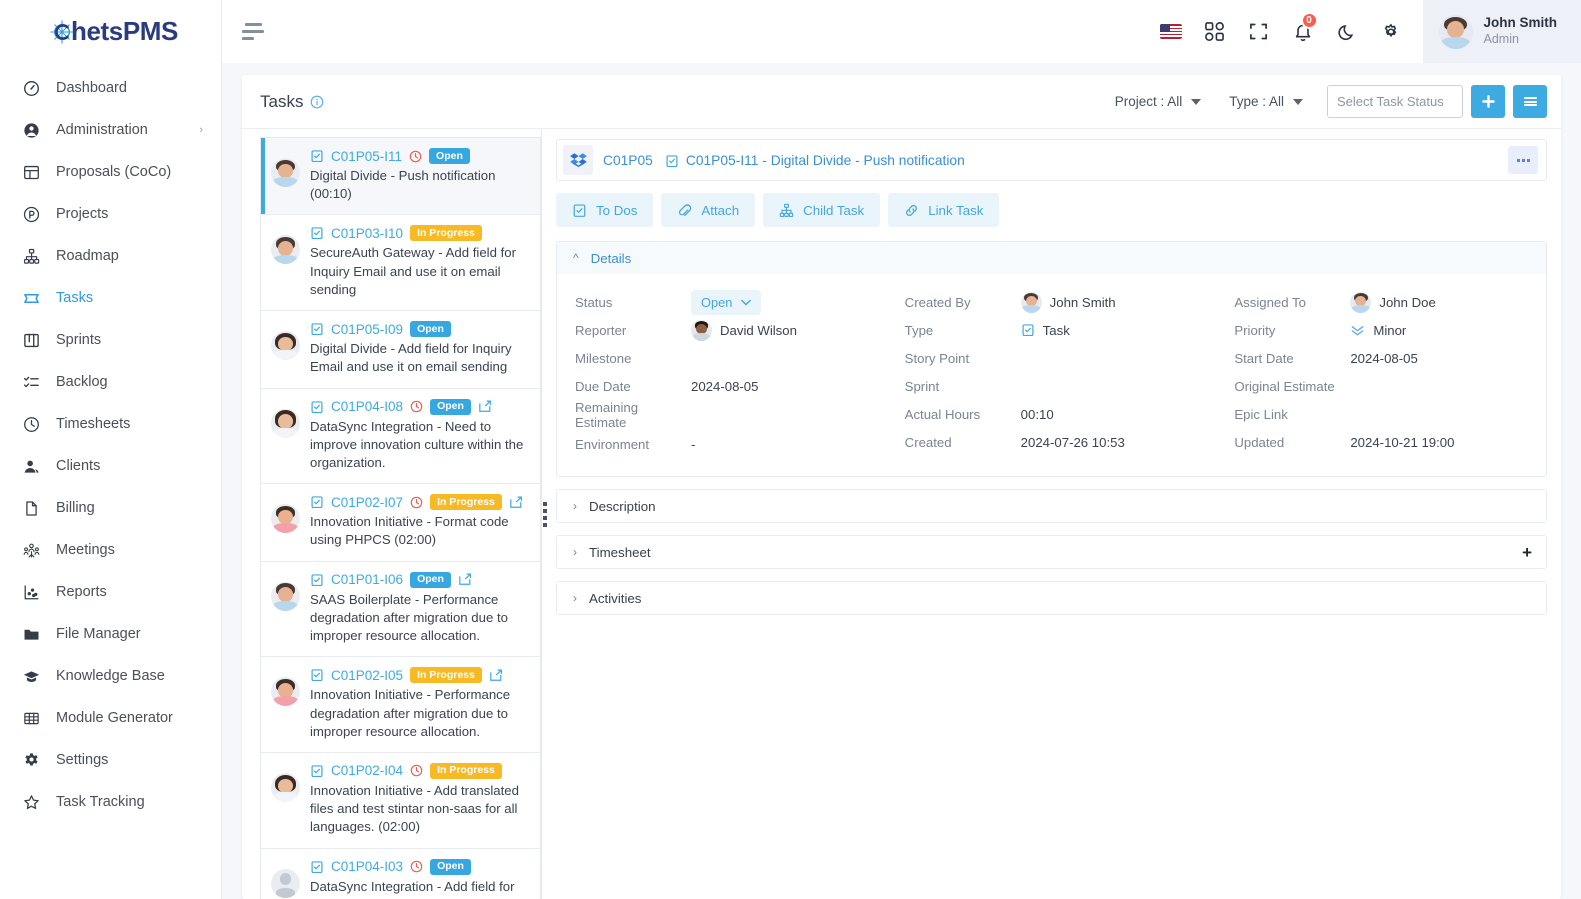  What do you see at coordinates (367, 502) in the screenshot?
I see `task-key: C01P02-I07` at bounding box center [367, 502].